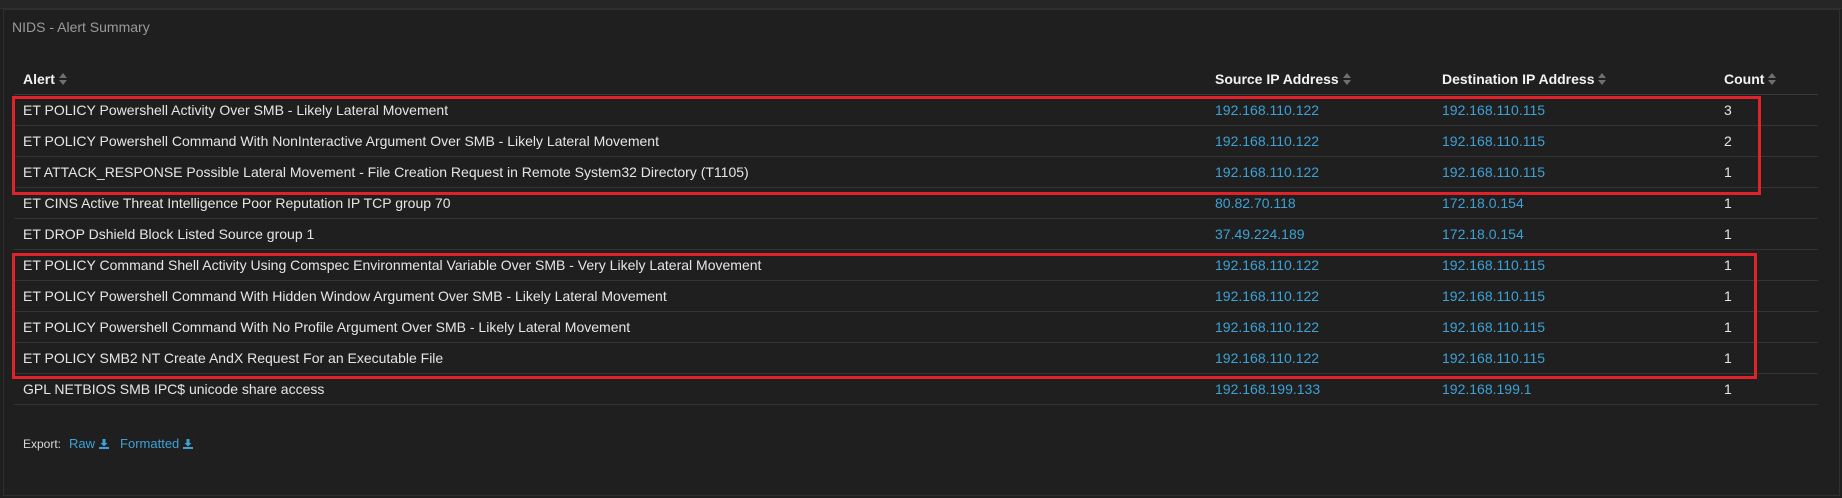 Image resolution: width=1842 pixels, height=498 pixels. What do you see at coordinates (1518, 79) in the screenshot?
I see `column-header-label: Destination IP Address` at bounding box center [1518, 79].